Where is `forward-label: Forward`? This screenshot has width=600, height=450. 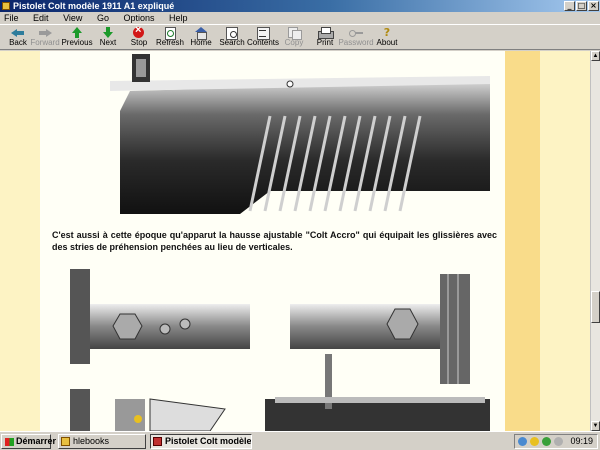 forward-label: Forward is located at coordinates (45, 42).